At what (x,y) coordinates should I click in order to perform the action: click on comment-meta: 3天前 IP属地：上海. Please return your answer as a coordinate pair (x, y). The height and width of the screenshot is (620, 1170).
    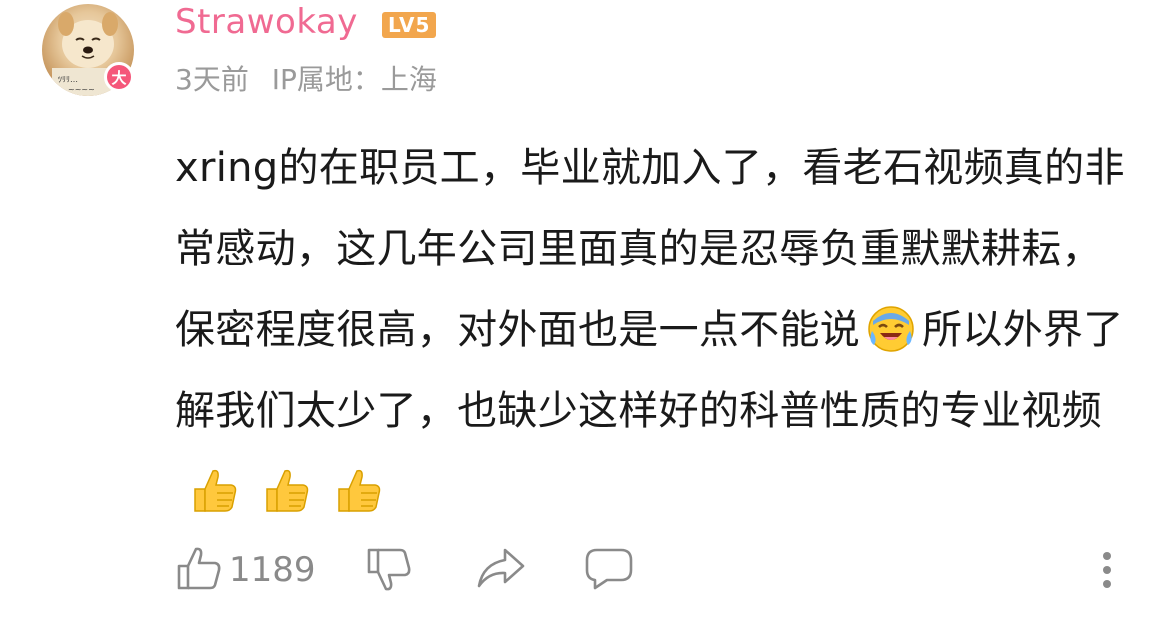
    Looking at the image, I should click on (313, 78).